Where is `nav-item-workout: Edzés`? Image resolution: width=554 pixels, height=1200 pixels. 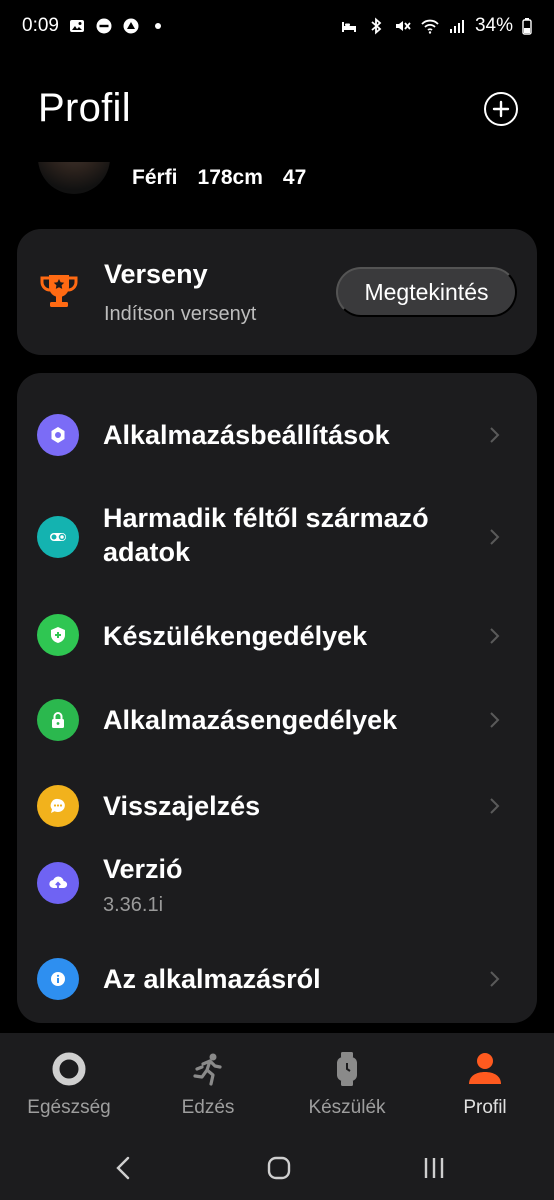 nav-item-workout: Edzés is located at coordinates (208, 1084).